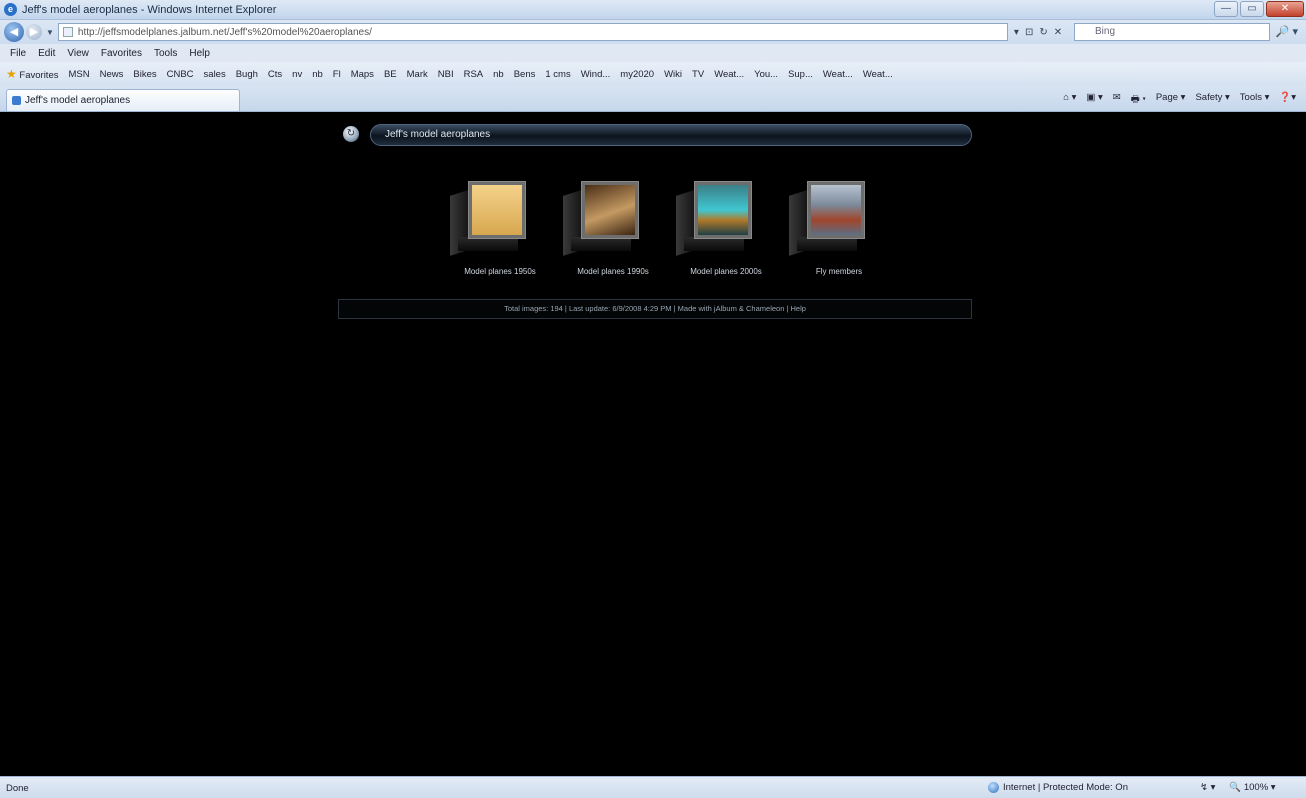 This screenshot has height=798, width=1306. I want to click on page-favicon-icon, so click(16, 100).